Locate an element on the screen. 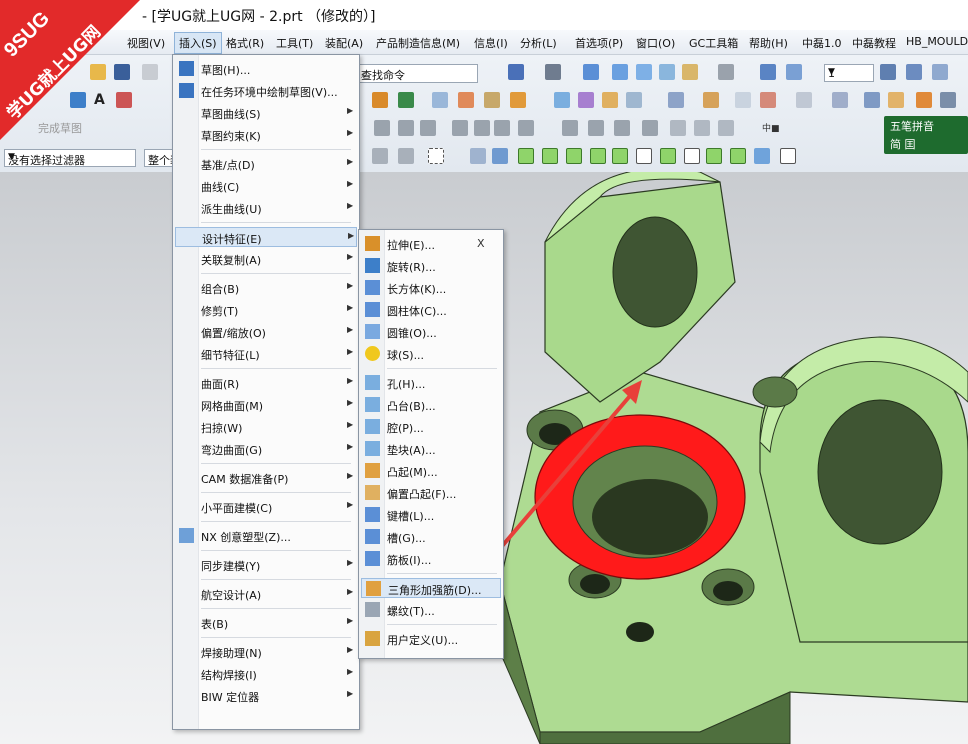 This screenshot has height=744, width=968. selection-filter-select: 没有选择过滤器 ▼ is located at coordinates (70, 158).